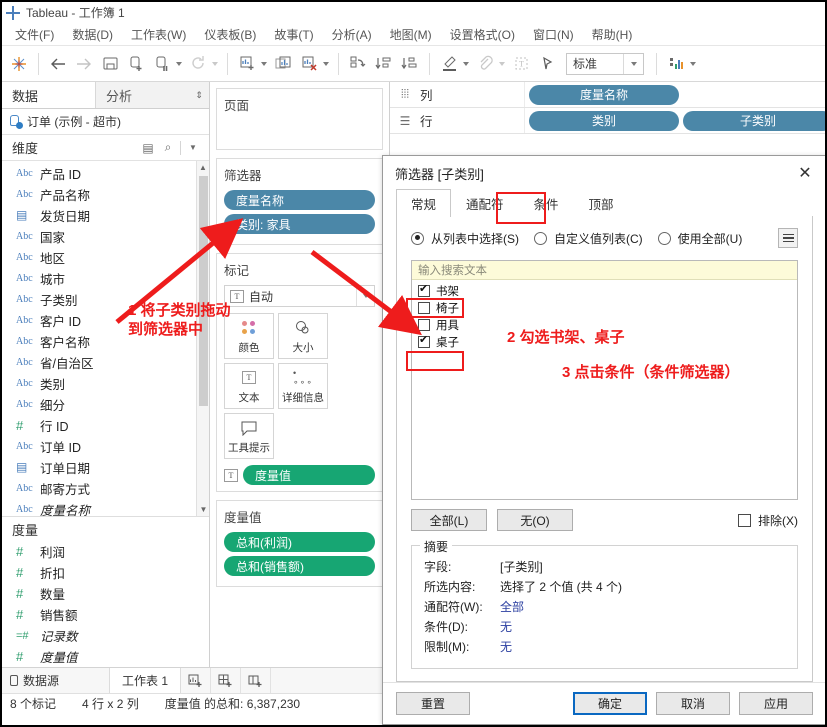  Describe the element at coordinates (105, 194) in the screenshot. I see `dimension-field: Abc 产品名称` at that location.